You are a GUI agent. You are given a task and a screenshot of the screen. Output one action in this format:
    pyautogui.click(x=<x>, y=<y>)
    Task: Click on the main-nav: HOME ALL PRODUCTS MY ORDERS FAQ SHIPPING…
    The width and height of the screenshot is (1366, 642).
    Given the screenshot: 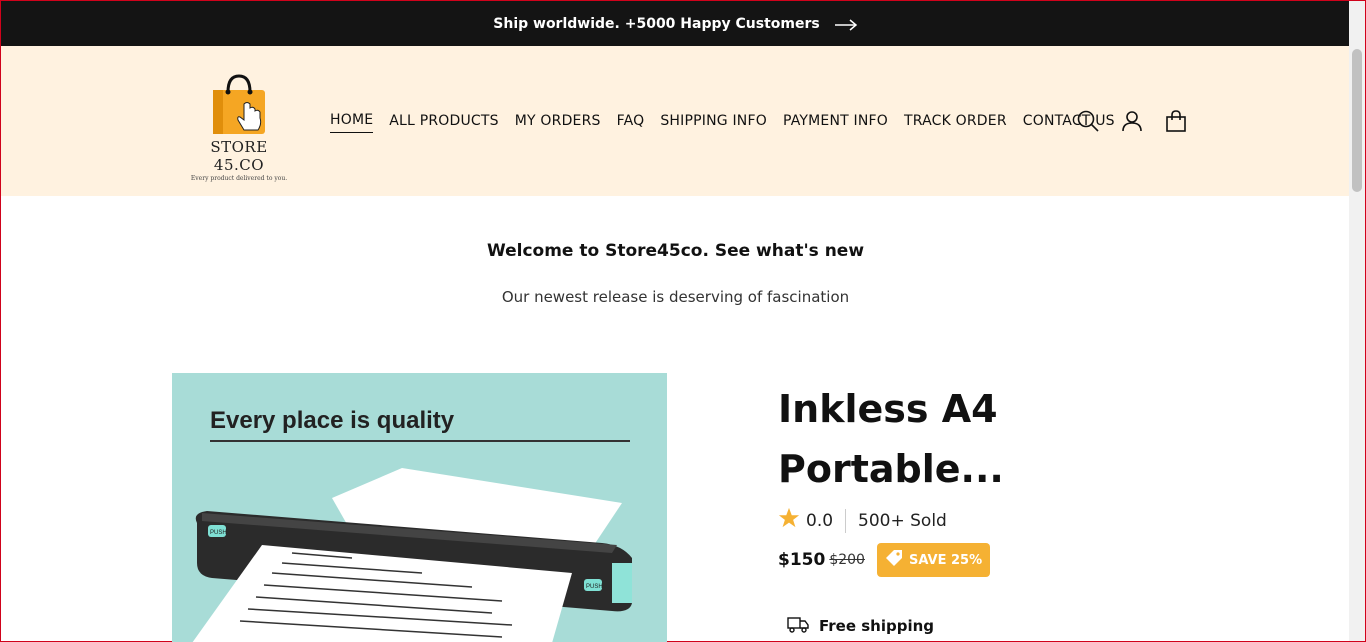 What is the action you would take?
    pyautogui.click(x=730, y=122)
    